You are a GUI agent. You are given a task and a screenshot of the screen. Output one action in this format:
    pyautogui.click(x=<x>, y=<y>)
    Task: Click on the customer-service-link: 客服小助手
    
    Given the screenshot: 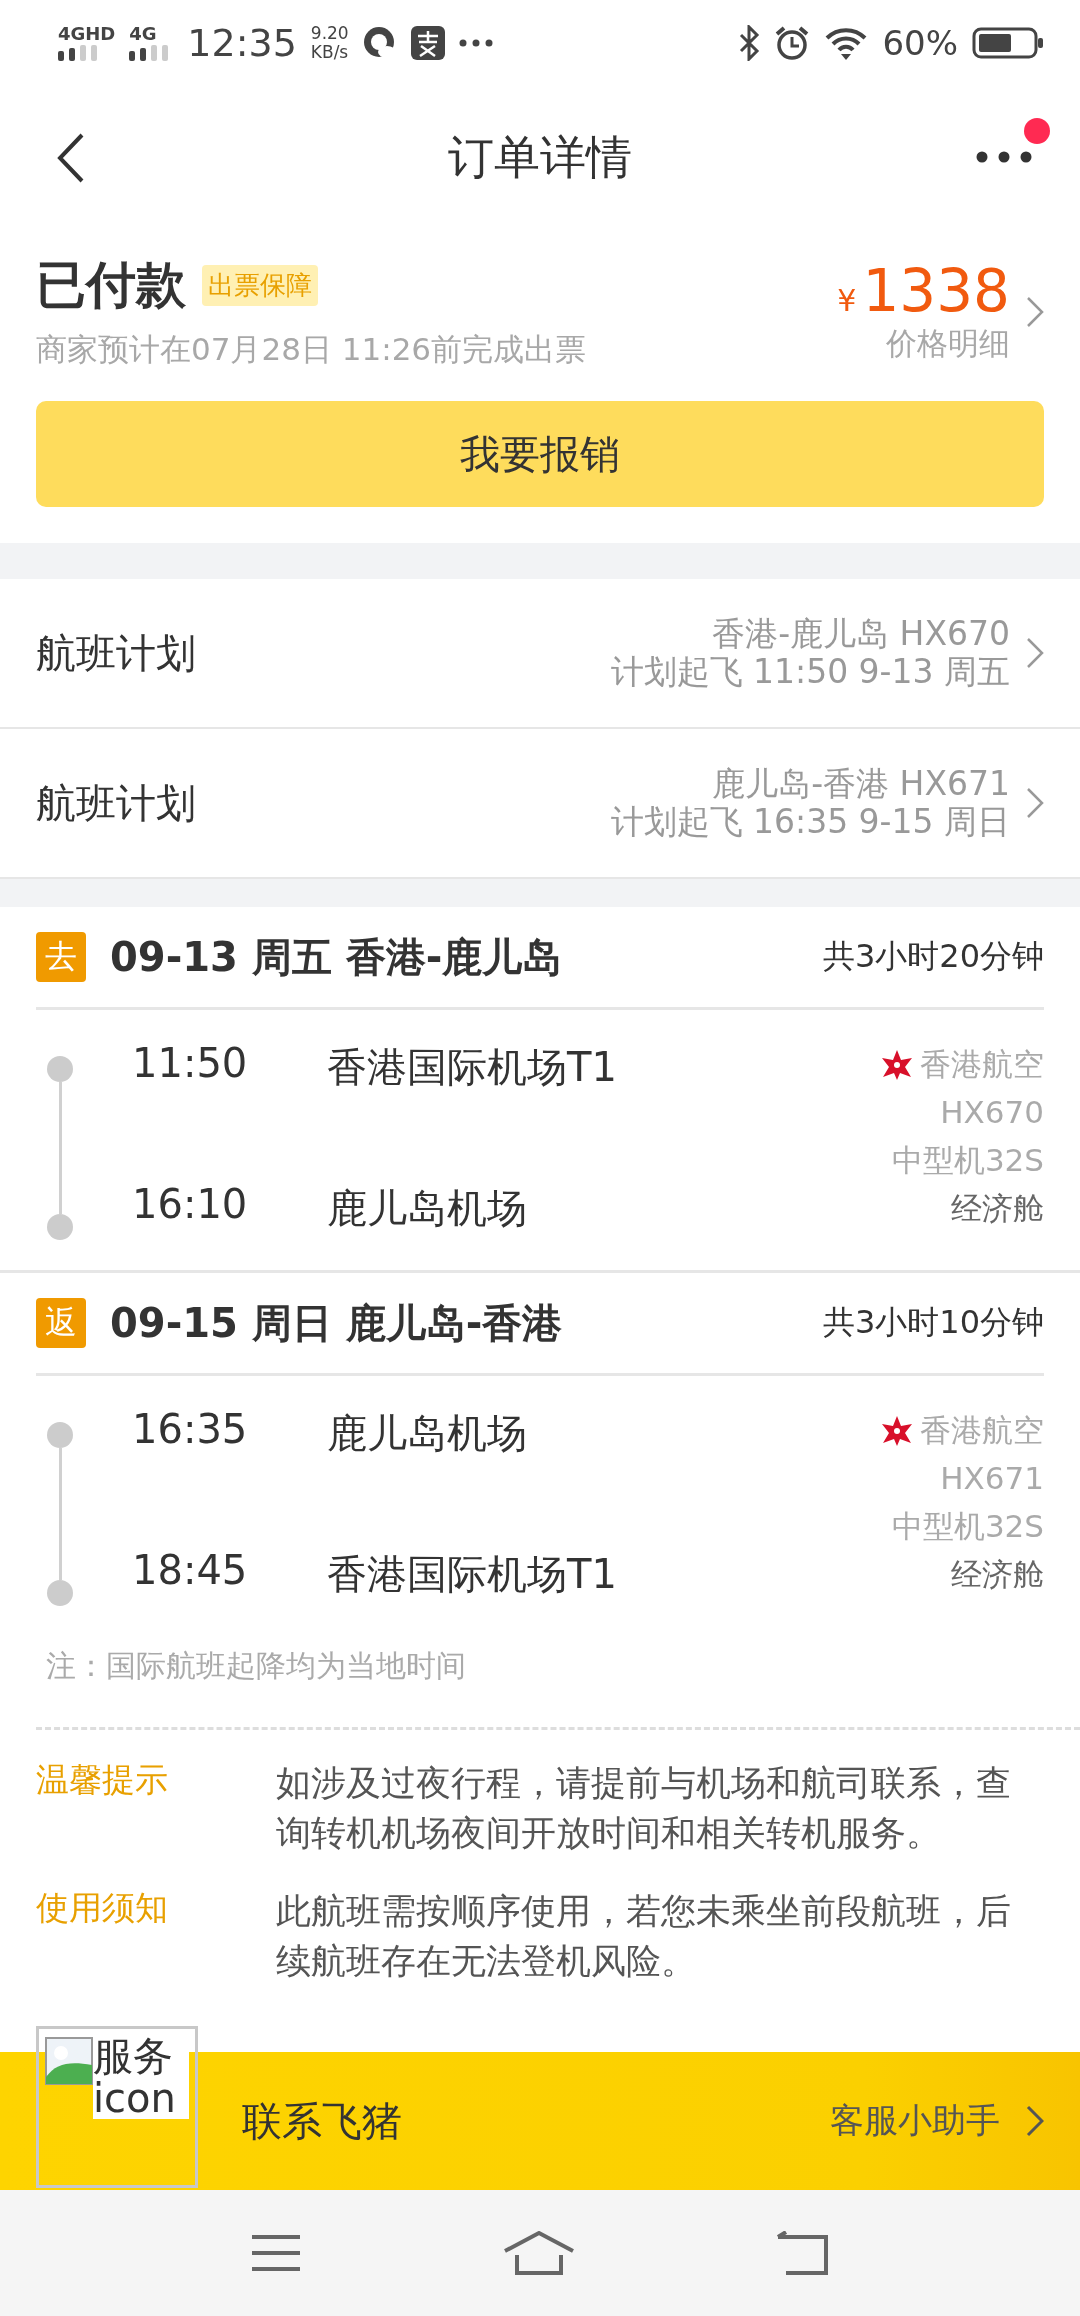 What is the action you would take?
    pyautogui.click(x=915, y=2121)
    